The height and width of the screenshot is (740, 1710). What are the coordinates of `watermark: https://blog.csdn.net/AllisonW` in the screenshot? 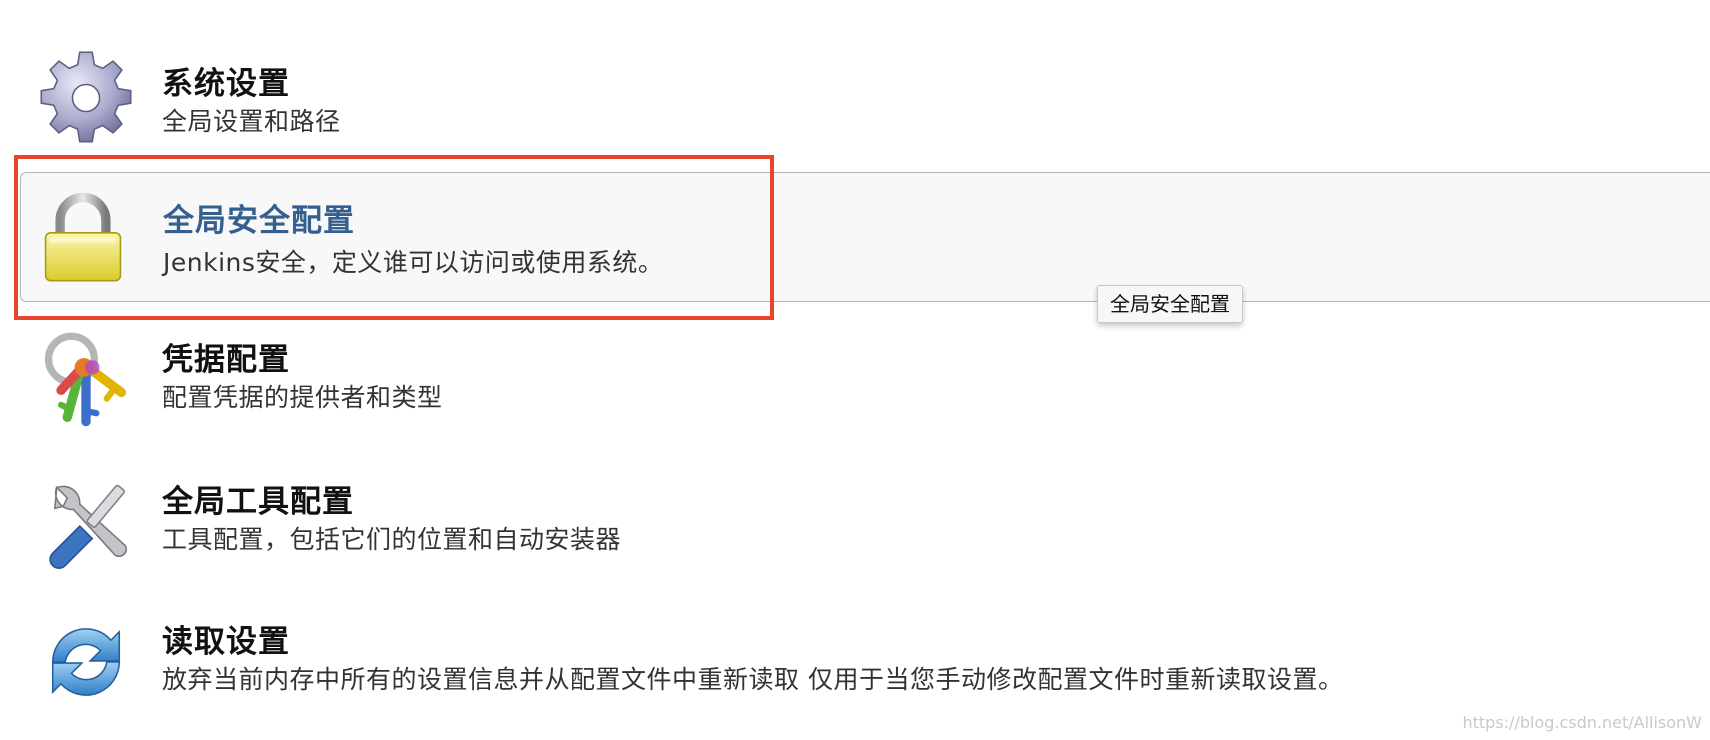 It's located at (1582, 722).